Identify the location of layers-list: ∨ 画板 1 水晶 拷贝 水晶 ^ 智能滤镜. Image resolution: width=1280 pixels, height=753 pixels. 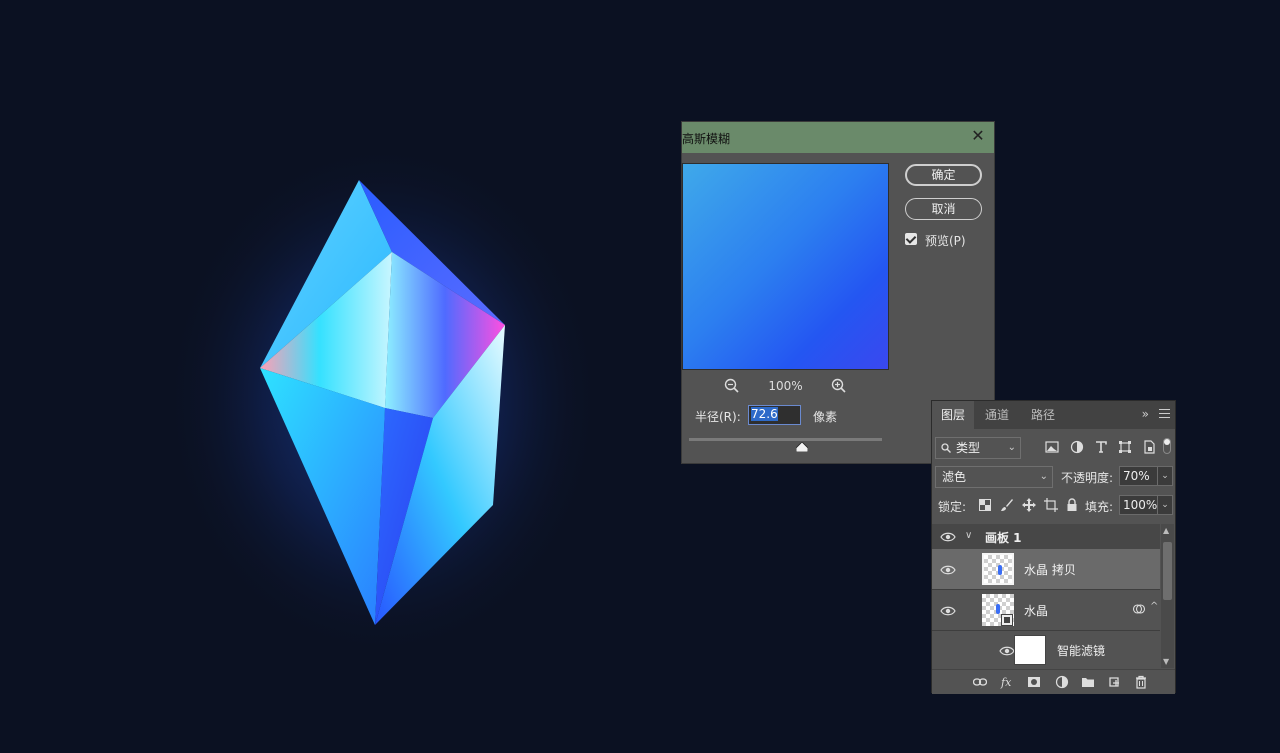
(1046, 596).